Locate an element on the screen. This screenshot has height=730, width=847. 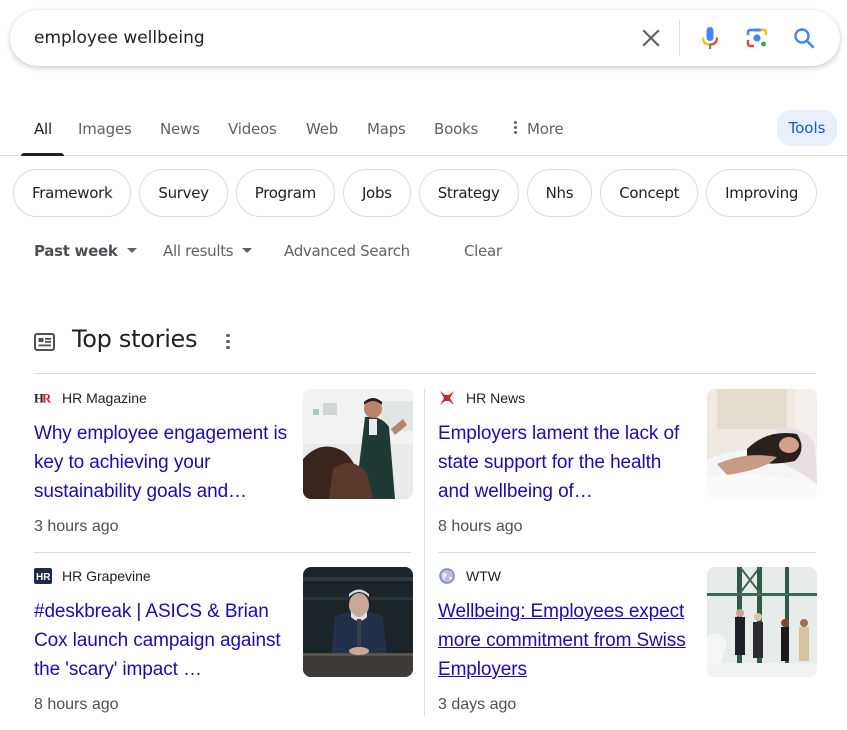
row-divider-right is located at coordinates (627, 552).